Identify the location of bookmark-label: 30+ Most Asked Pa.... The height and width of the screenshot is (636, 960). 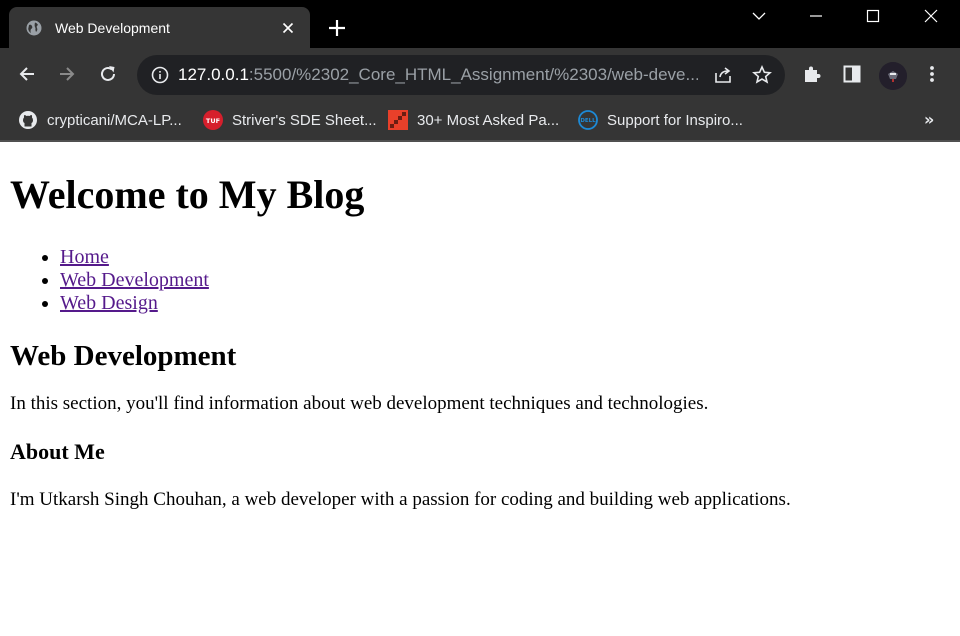
(488, 120).